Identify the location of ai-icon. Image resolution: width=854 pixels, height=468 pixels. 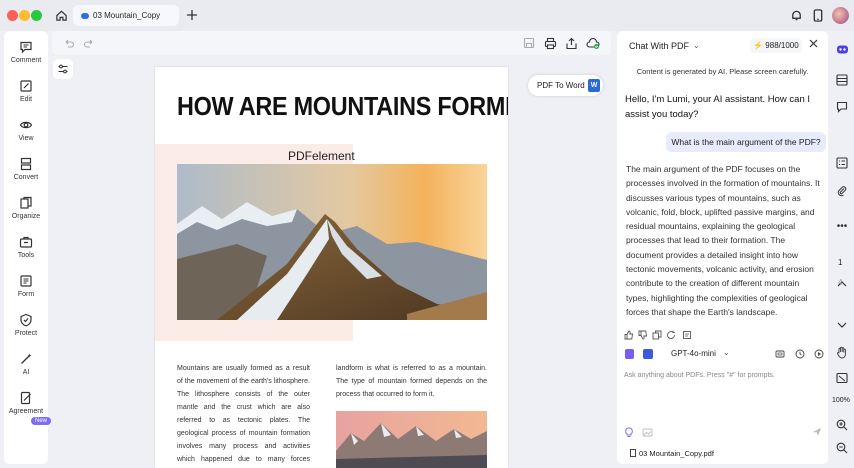
(26, 358).